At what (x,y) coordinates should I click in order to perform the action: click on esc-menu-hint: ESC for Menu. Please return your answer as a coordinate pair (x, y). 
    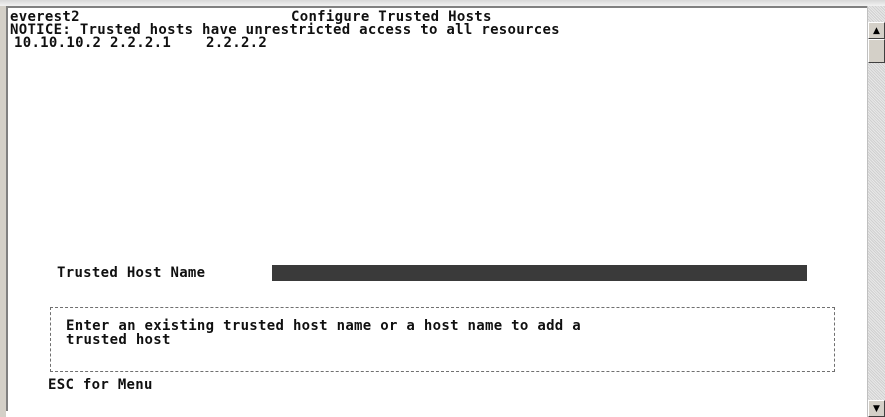
    Looking at the image, I should click on (100, 385).